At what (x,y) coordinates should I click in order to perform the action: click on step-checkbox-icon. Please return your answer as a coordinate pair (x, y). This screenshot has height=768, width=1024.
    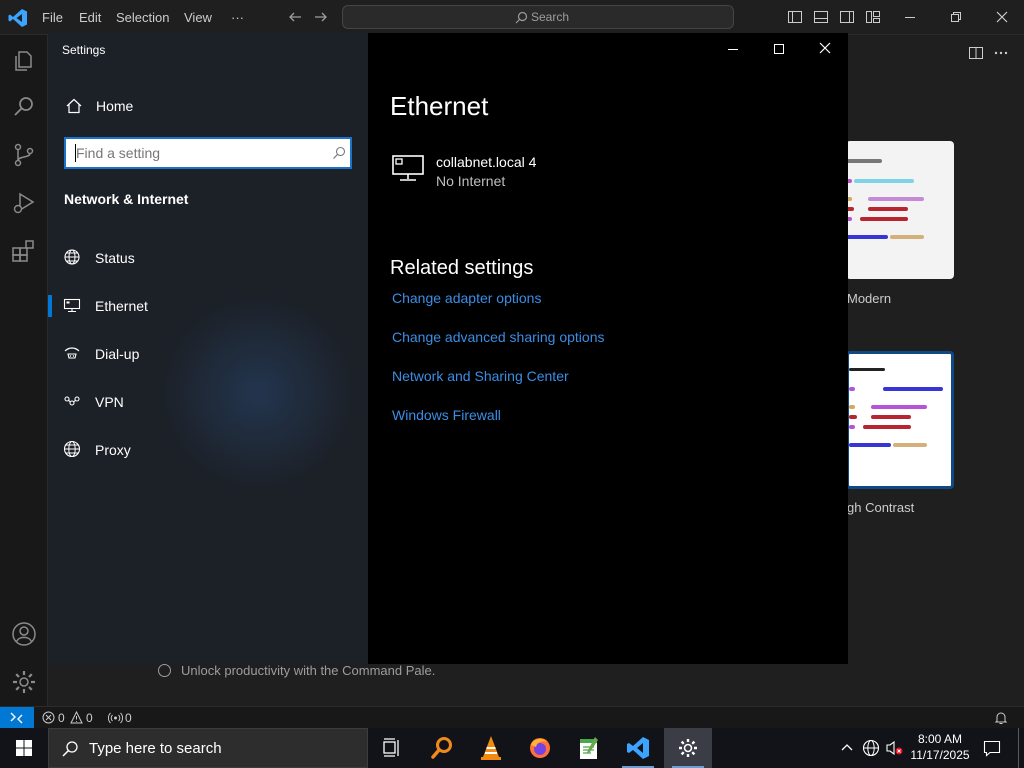
    Looking at the image, I should click on (164, 670).